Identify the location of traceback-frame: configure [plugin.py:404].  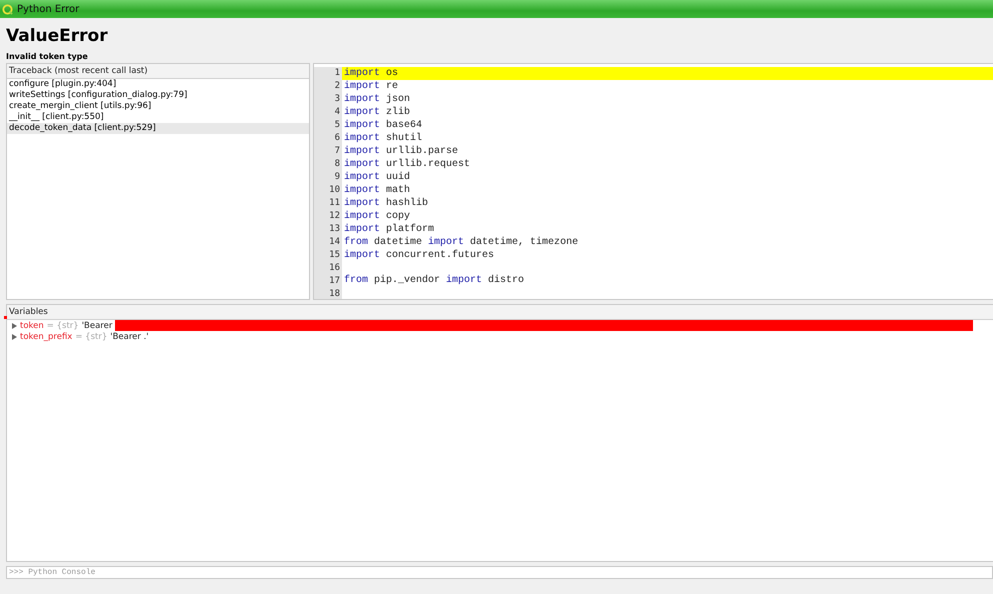
(158, 84).